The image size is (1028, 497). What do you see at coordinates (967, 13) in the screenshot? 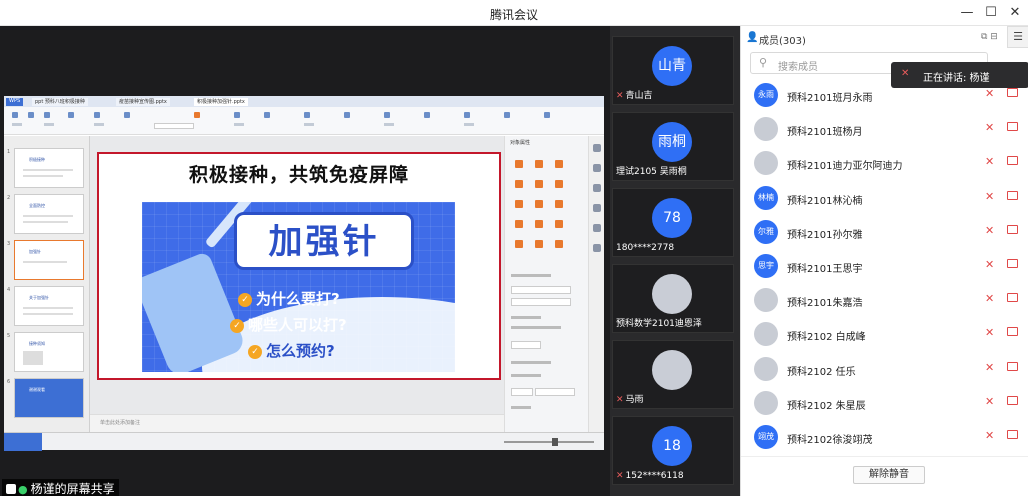
I see `minimize-button: —` at bounding box center [967, 13].